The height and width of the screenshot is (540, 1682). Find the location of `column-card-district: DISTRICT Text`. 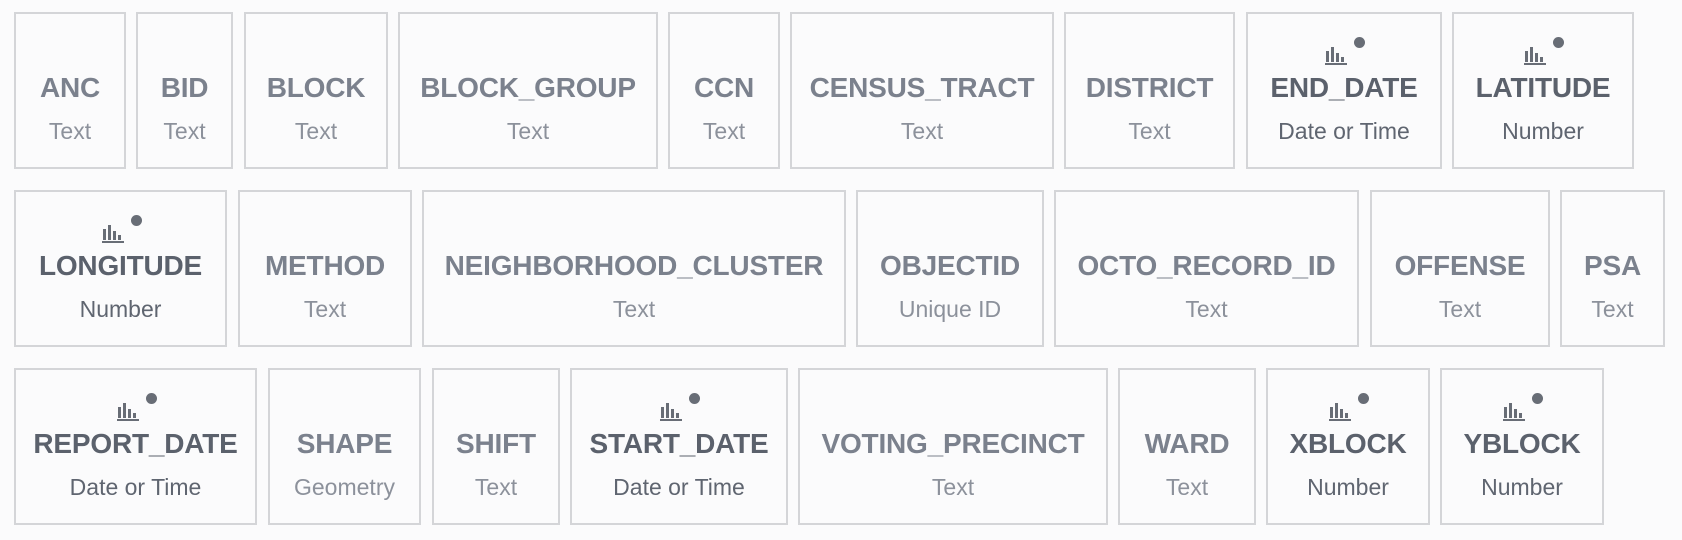

column-card-district: DISTRICT Text is located at coordinates (1149, 90).